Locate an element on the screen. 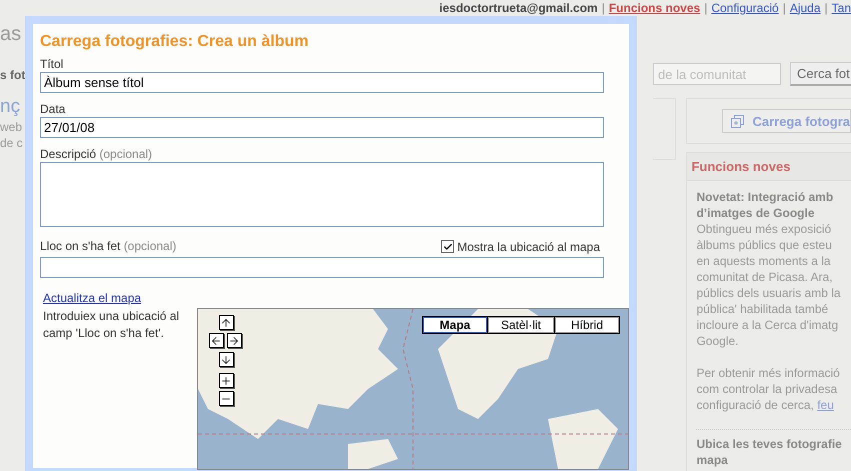 This screenshot has width=851, height=471. background-text: as is located at coordinates (11, 34).